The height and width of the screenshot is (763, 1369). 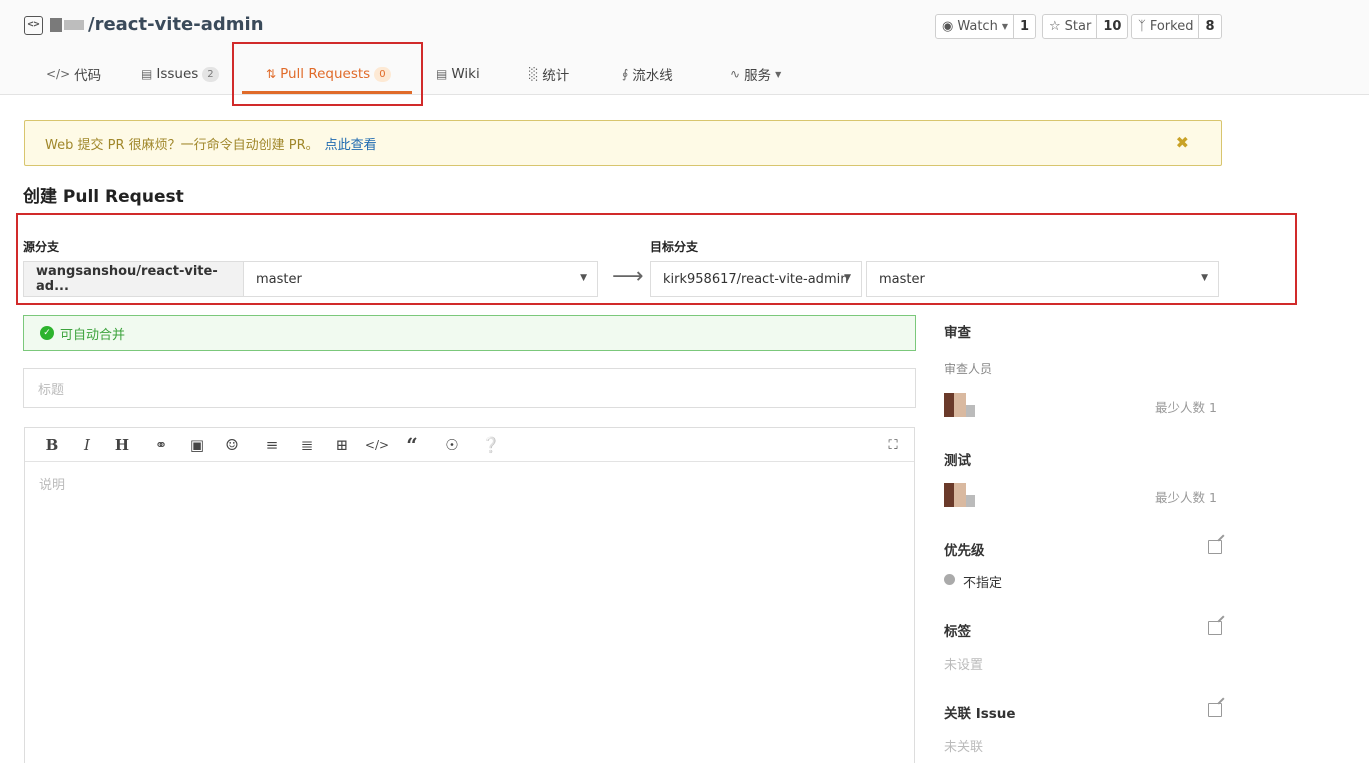 I want to click on fullscreen-icon: ⛶, so click(x=893, y=445).